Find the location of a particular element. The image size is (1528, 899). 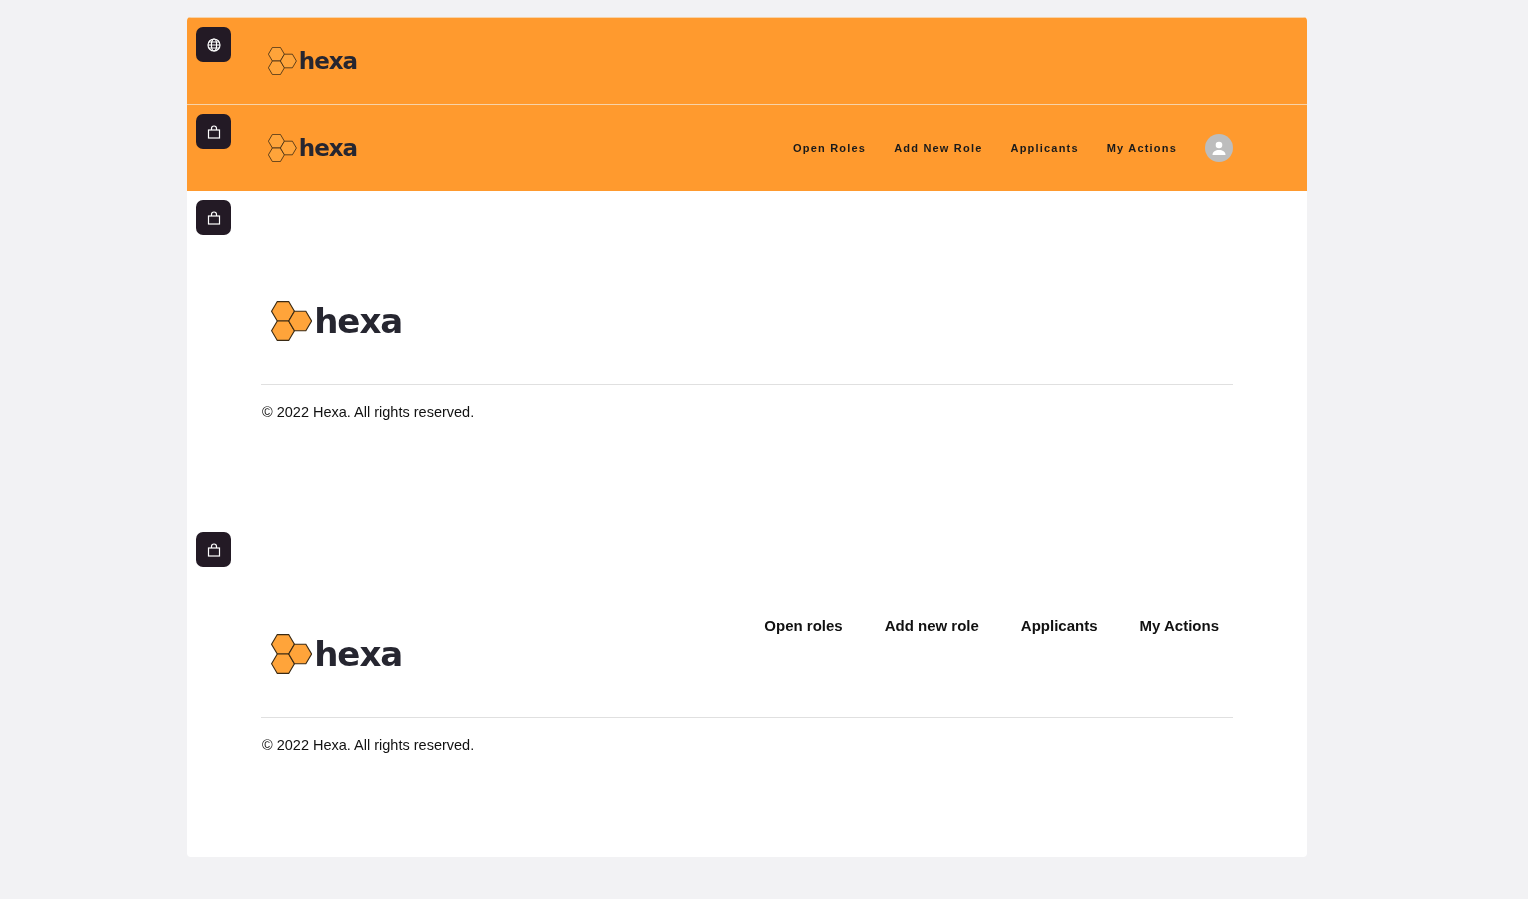

footer-link: Open roles is located at coordinates (803, 626).